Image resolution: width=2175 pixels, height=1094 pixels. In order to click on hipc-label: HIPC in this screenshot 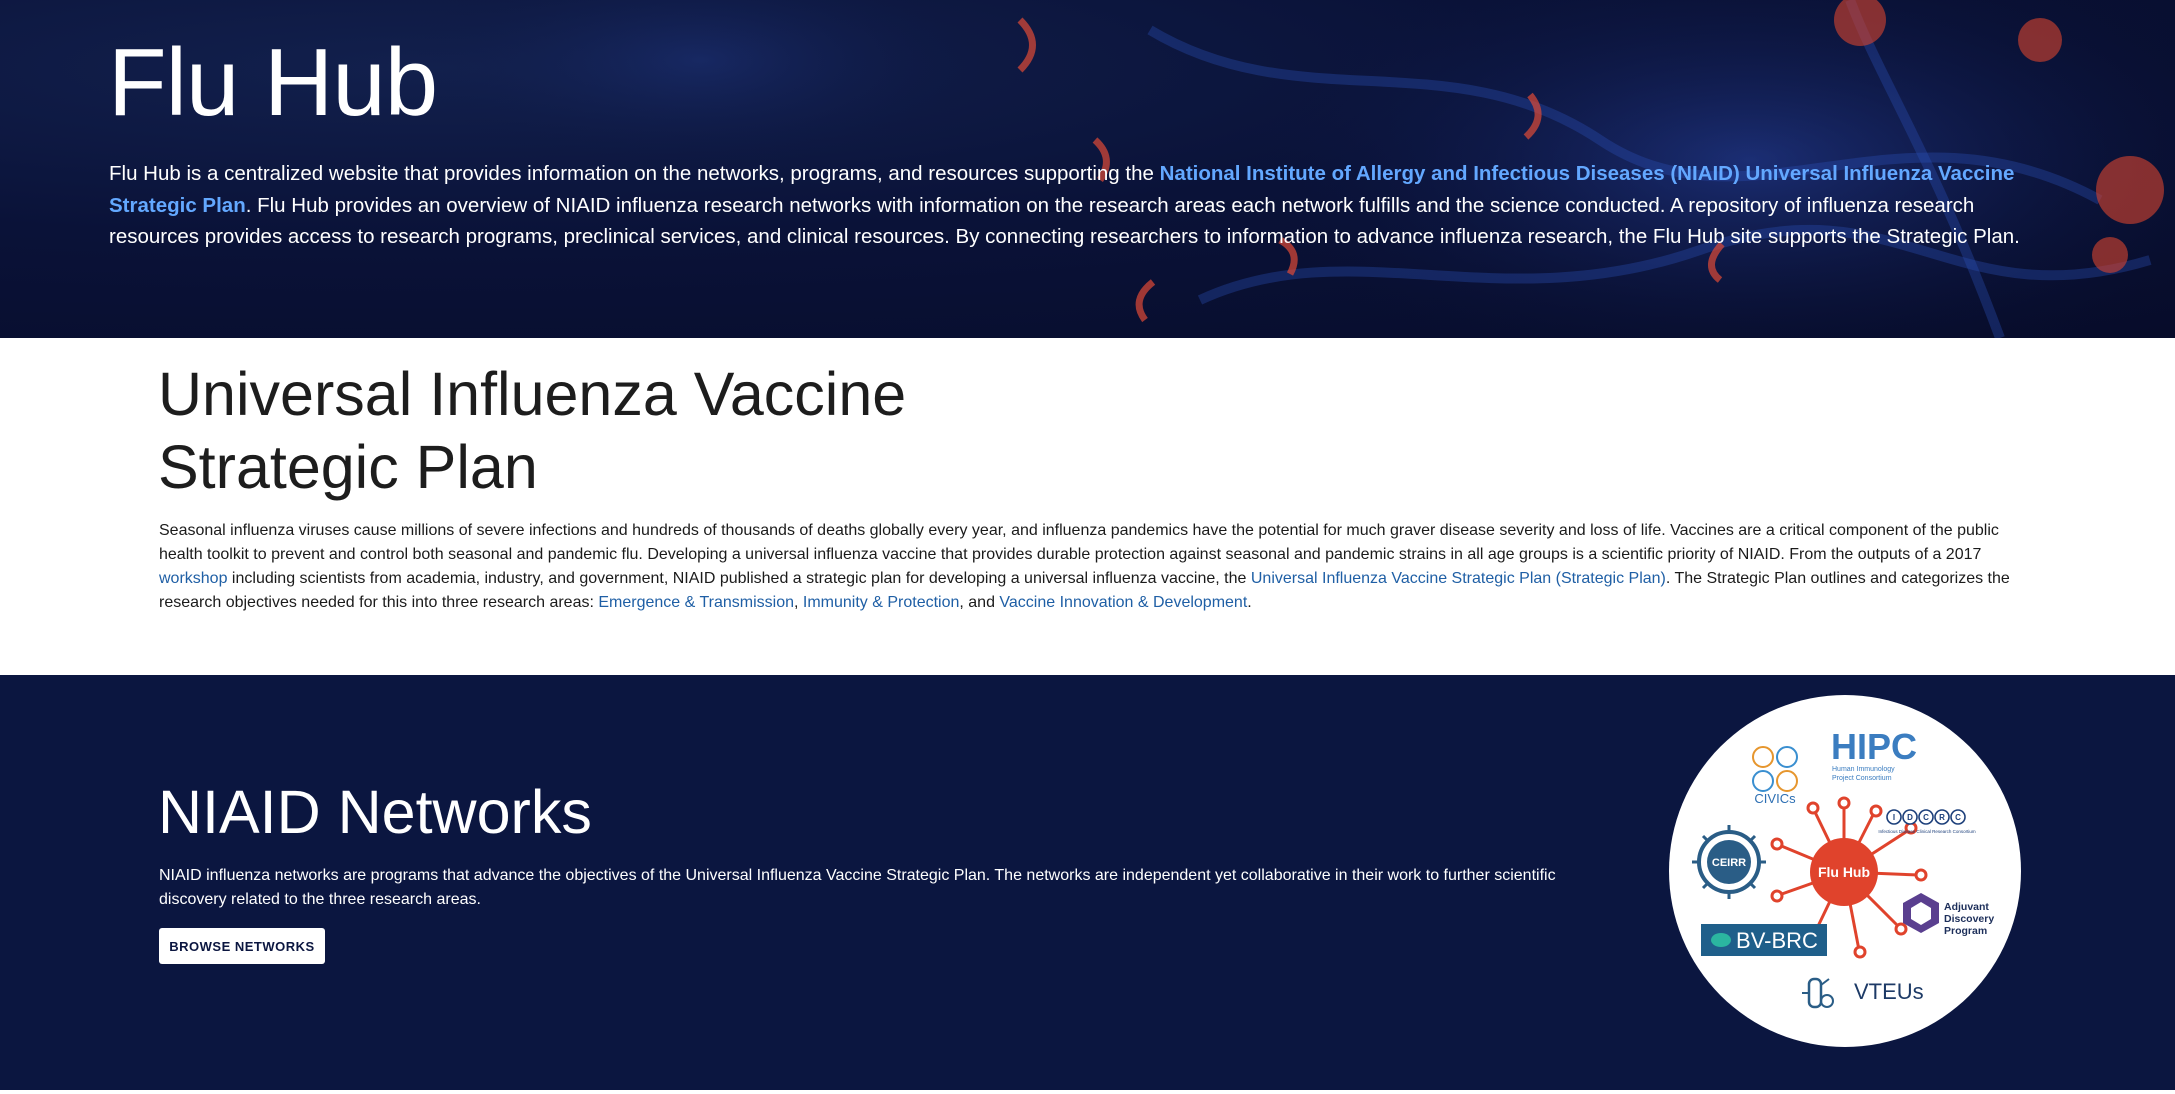, I will do `click(1874, 746)`.